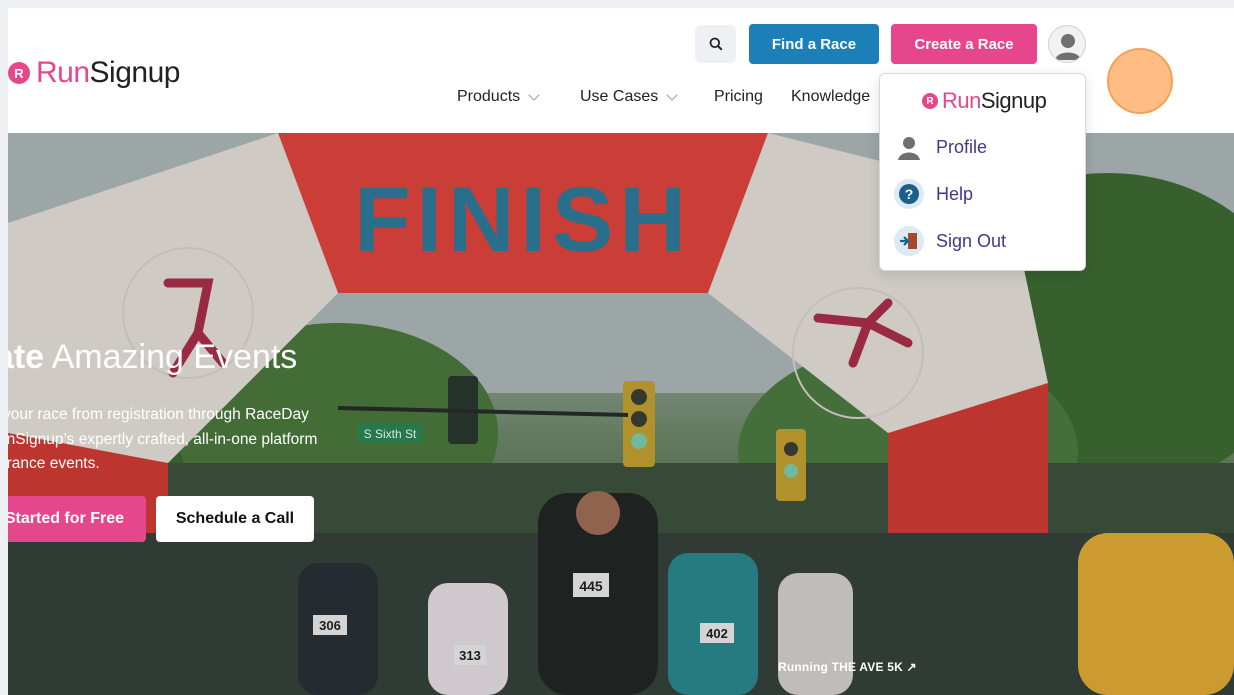  What do you see at coordinates (964, 44) in the screenshot?
I see `create-a-race-button: Create a Race` at bounding box center [964, 44].